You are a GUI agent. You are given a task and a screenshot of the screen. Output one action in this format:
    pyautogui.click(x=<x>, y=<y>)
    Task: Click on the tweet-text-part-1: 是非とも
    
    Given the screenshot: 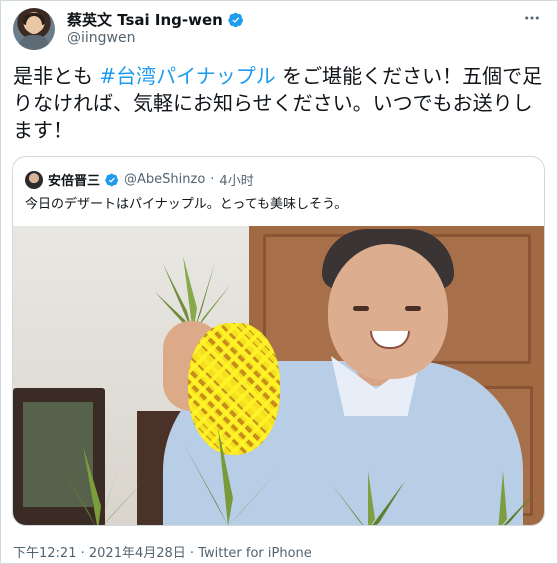 What is the action you would take?
    pyautogui.click(x=56, y=76)
    